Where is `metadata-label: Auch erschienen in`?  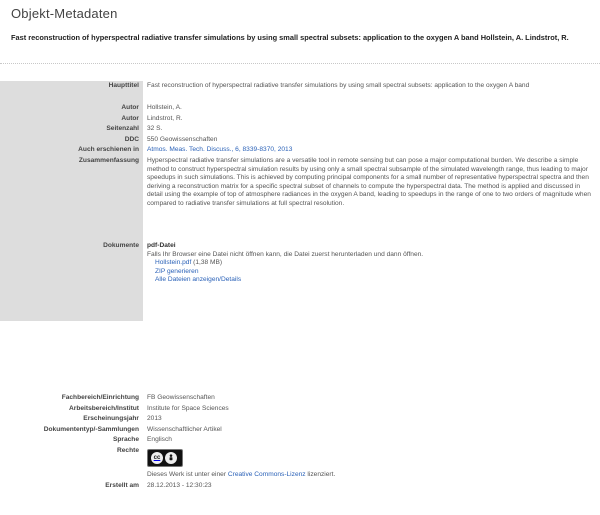 metadata-label: Auch erschienen in is located at coordinates (71, 150).